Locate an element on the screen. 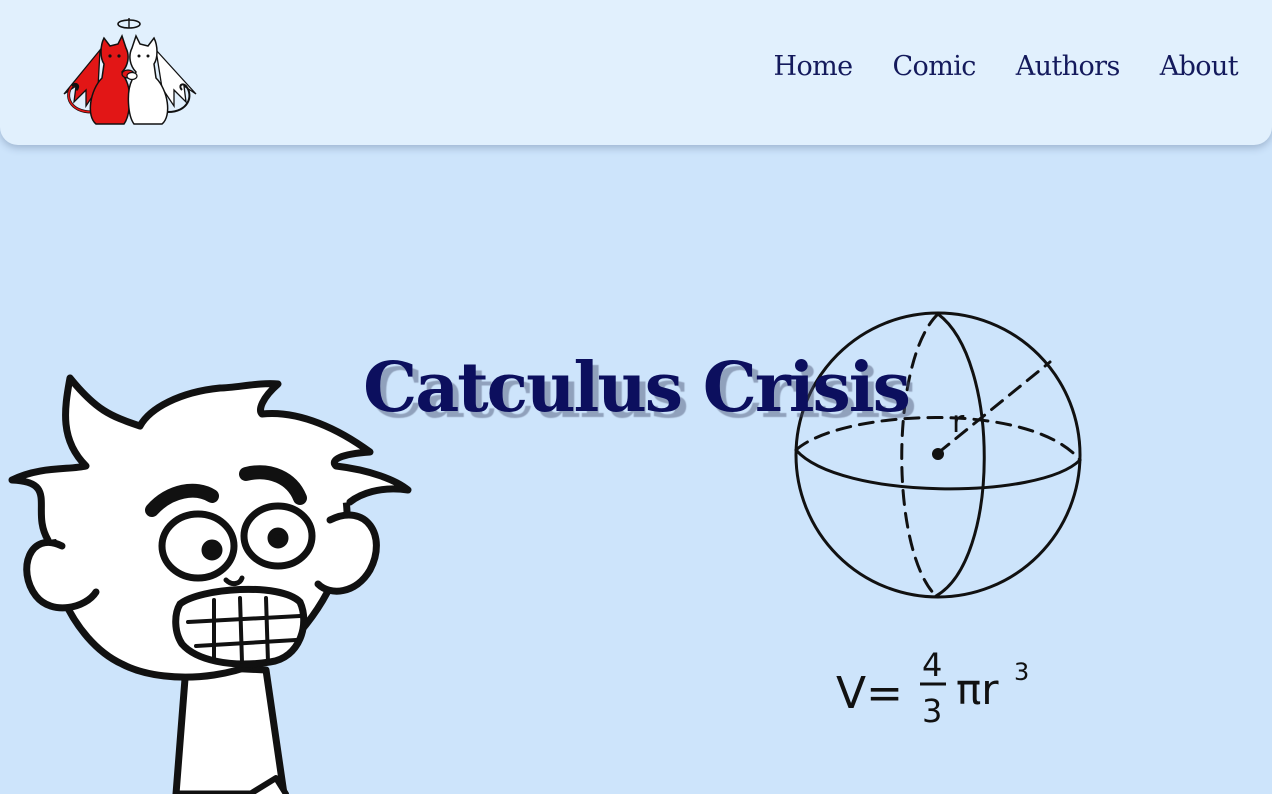 This screenshot has height=794, width=1272. site-logo is located at coordinates (129, 72).